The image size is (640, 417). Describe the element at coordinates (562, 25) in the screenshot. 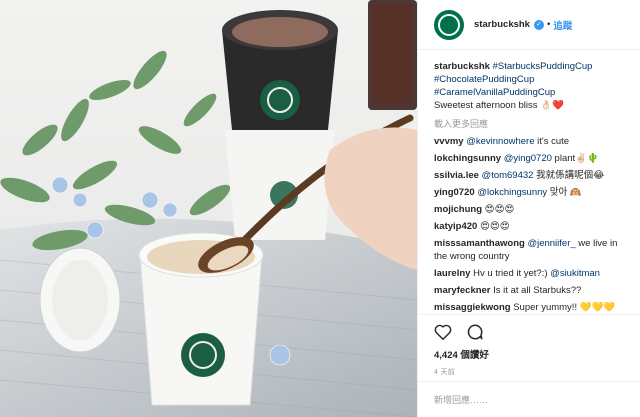

I see `follow-button: 追蹤` at that location.